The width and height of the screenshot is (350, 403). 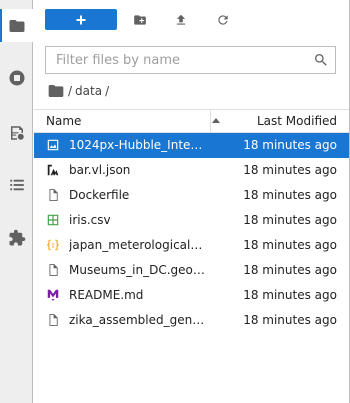 I want to click on breadcrumb: / data /, so click(x=80, y=91).